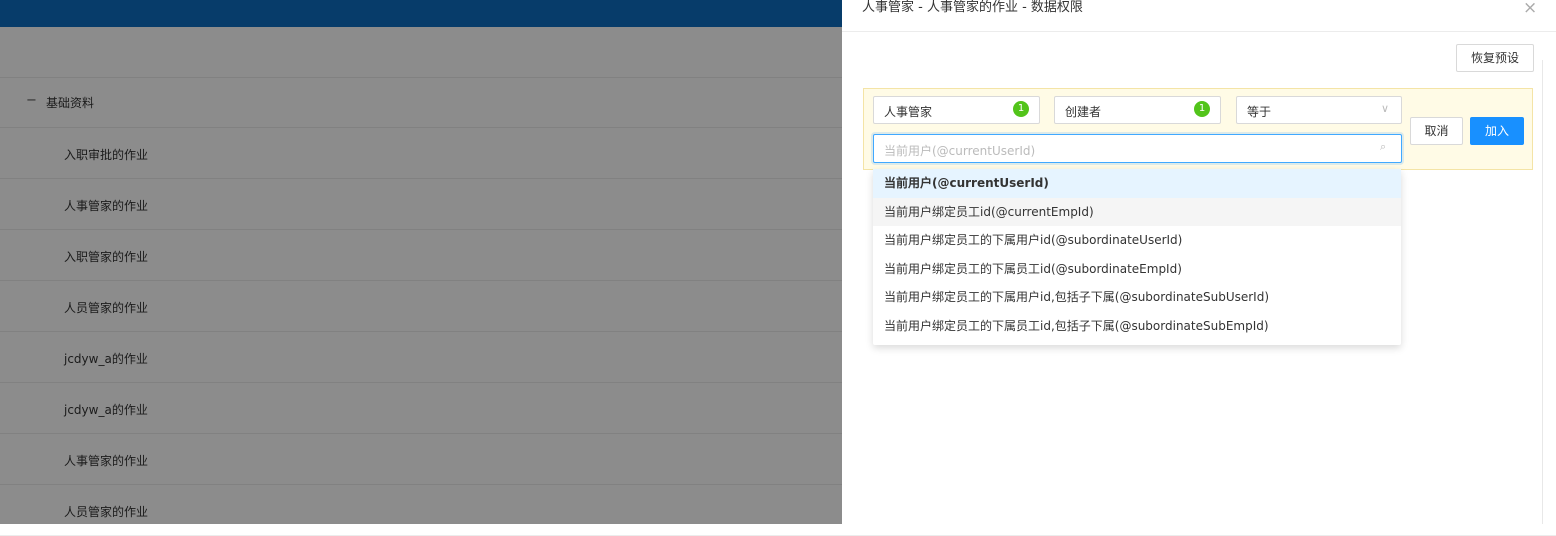 This screenshot has width=1556, height=536. I want to click on dropdown-option: 当前用户绑定员工id(@currentEmpId), so click(1137, 211).